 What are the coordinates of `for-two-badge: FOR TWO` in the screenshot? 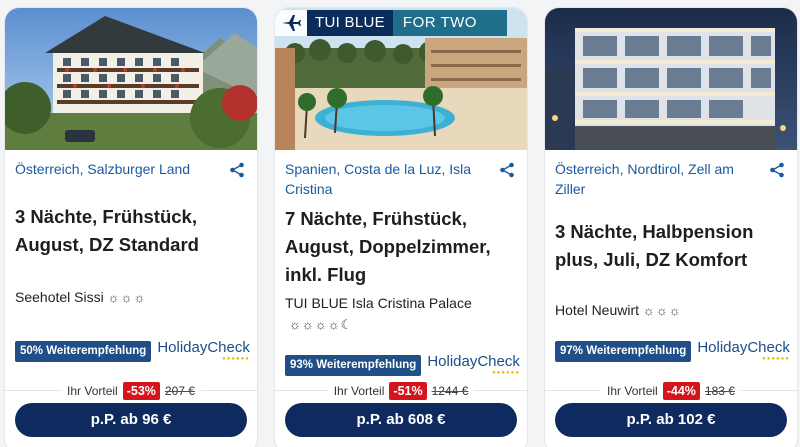 It's located at (449, 23).